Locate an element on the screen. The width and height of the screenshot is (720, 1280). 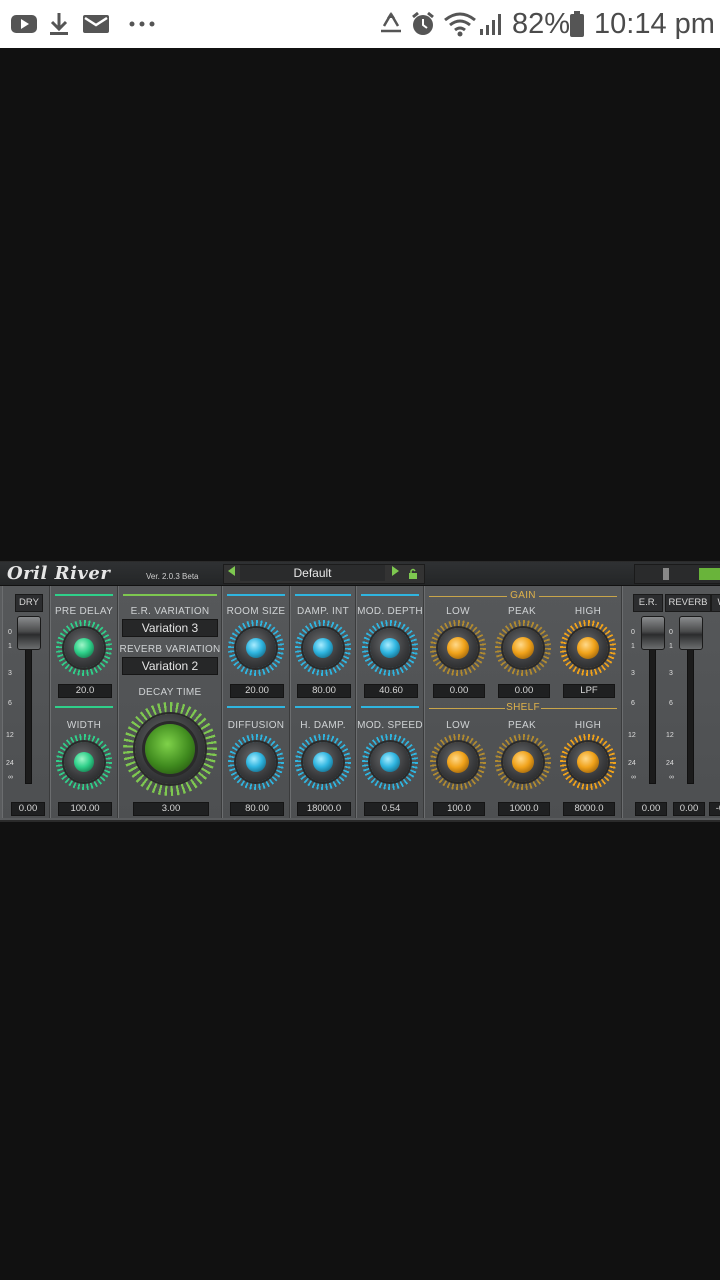
gain-peak-label: PEAK is located at coordinates (522, 611).